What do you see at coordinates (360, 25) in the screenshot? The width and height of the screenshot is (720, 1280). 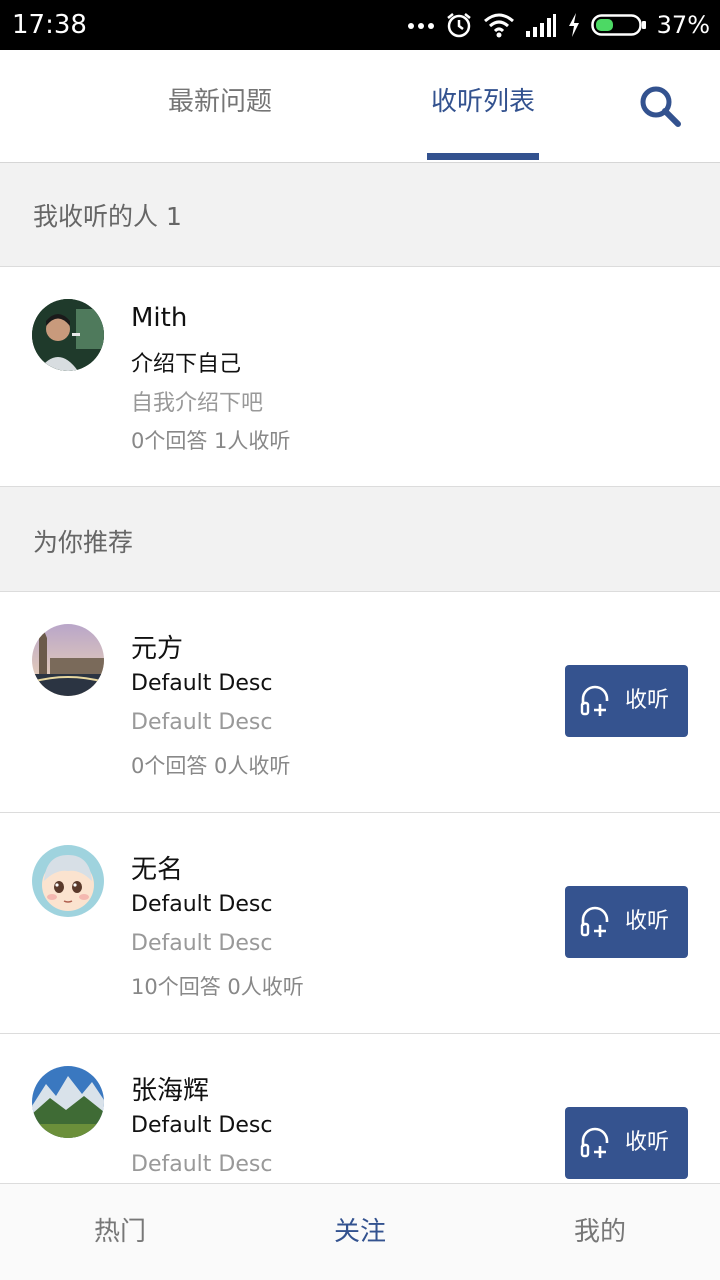 I see `status-bar: 17:38 37%` at bounding box center [360, 25].